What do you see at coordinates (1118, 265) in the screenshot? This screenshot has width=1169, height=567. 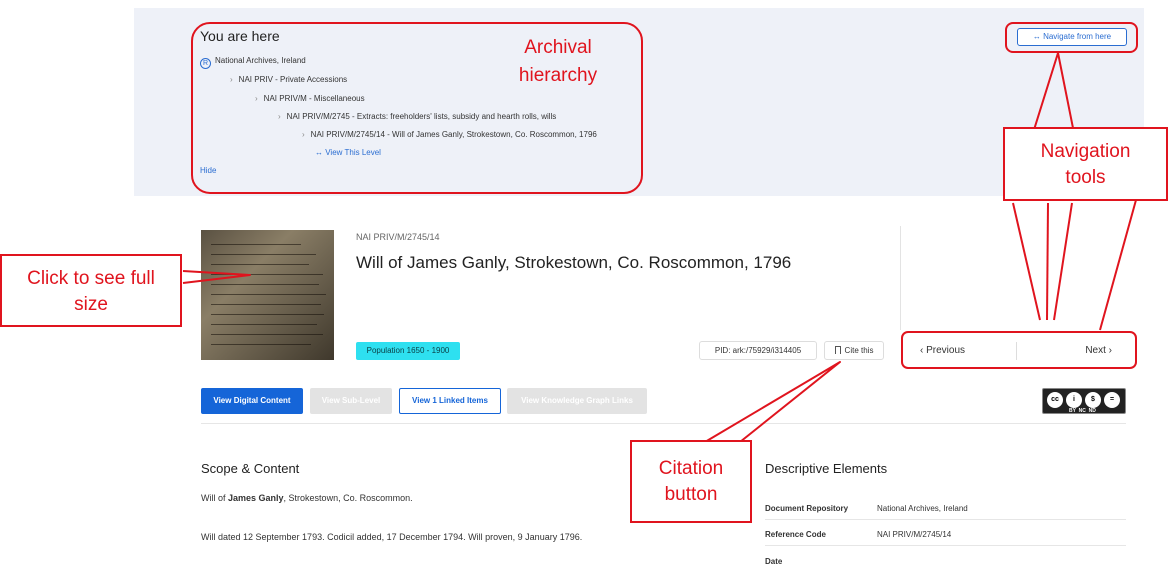 I see `nav-arrow-side` at bounding box center [1118, 265].